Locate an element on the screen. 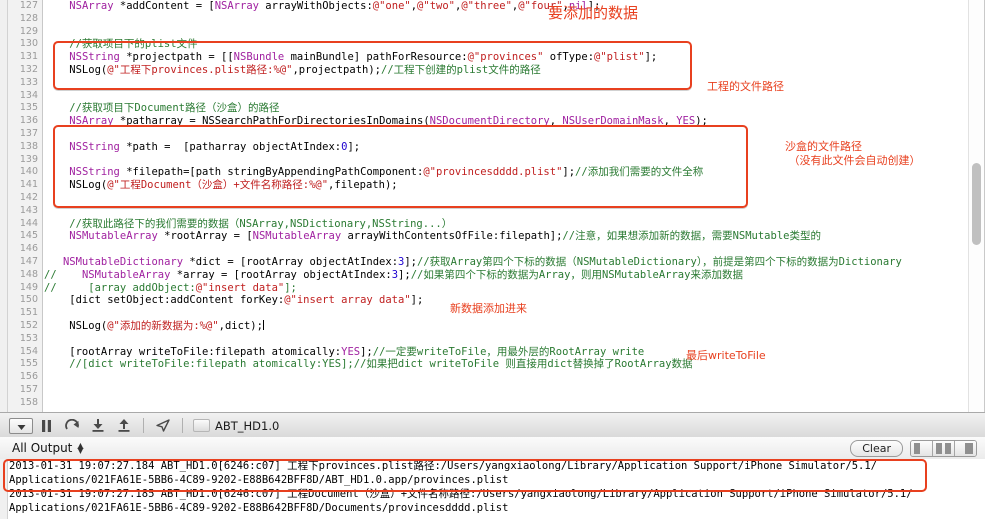  line-number: 129 is located at coordinates (28, 31).